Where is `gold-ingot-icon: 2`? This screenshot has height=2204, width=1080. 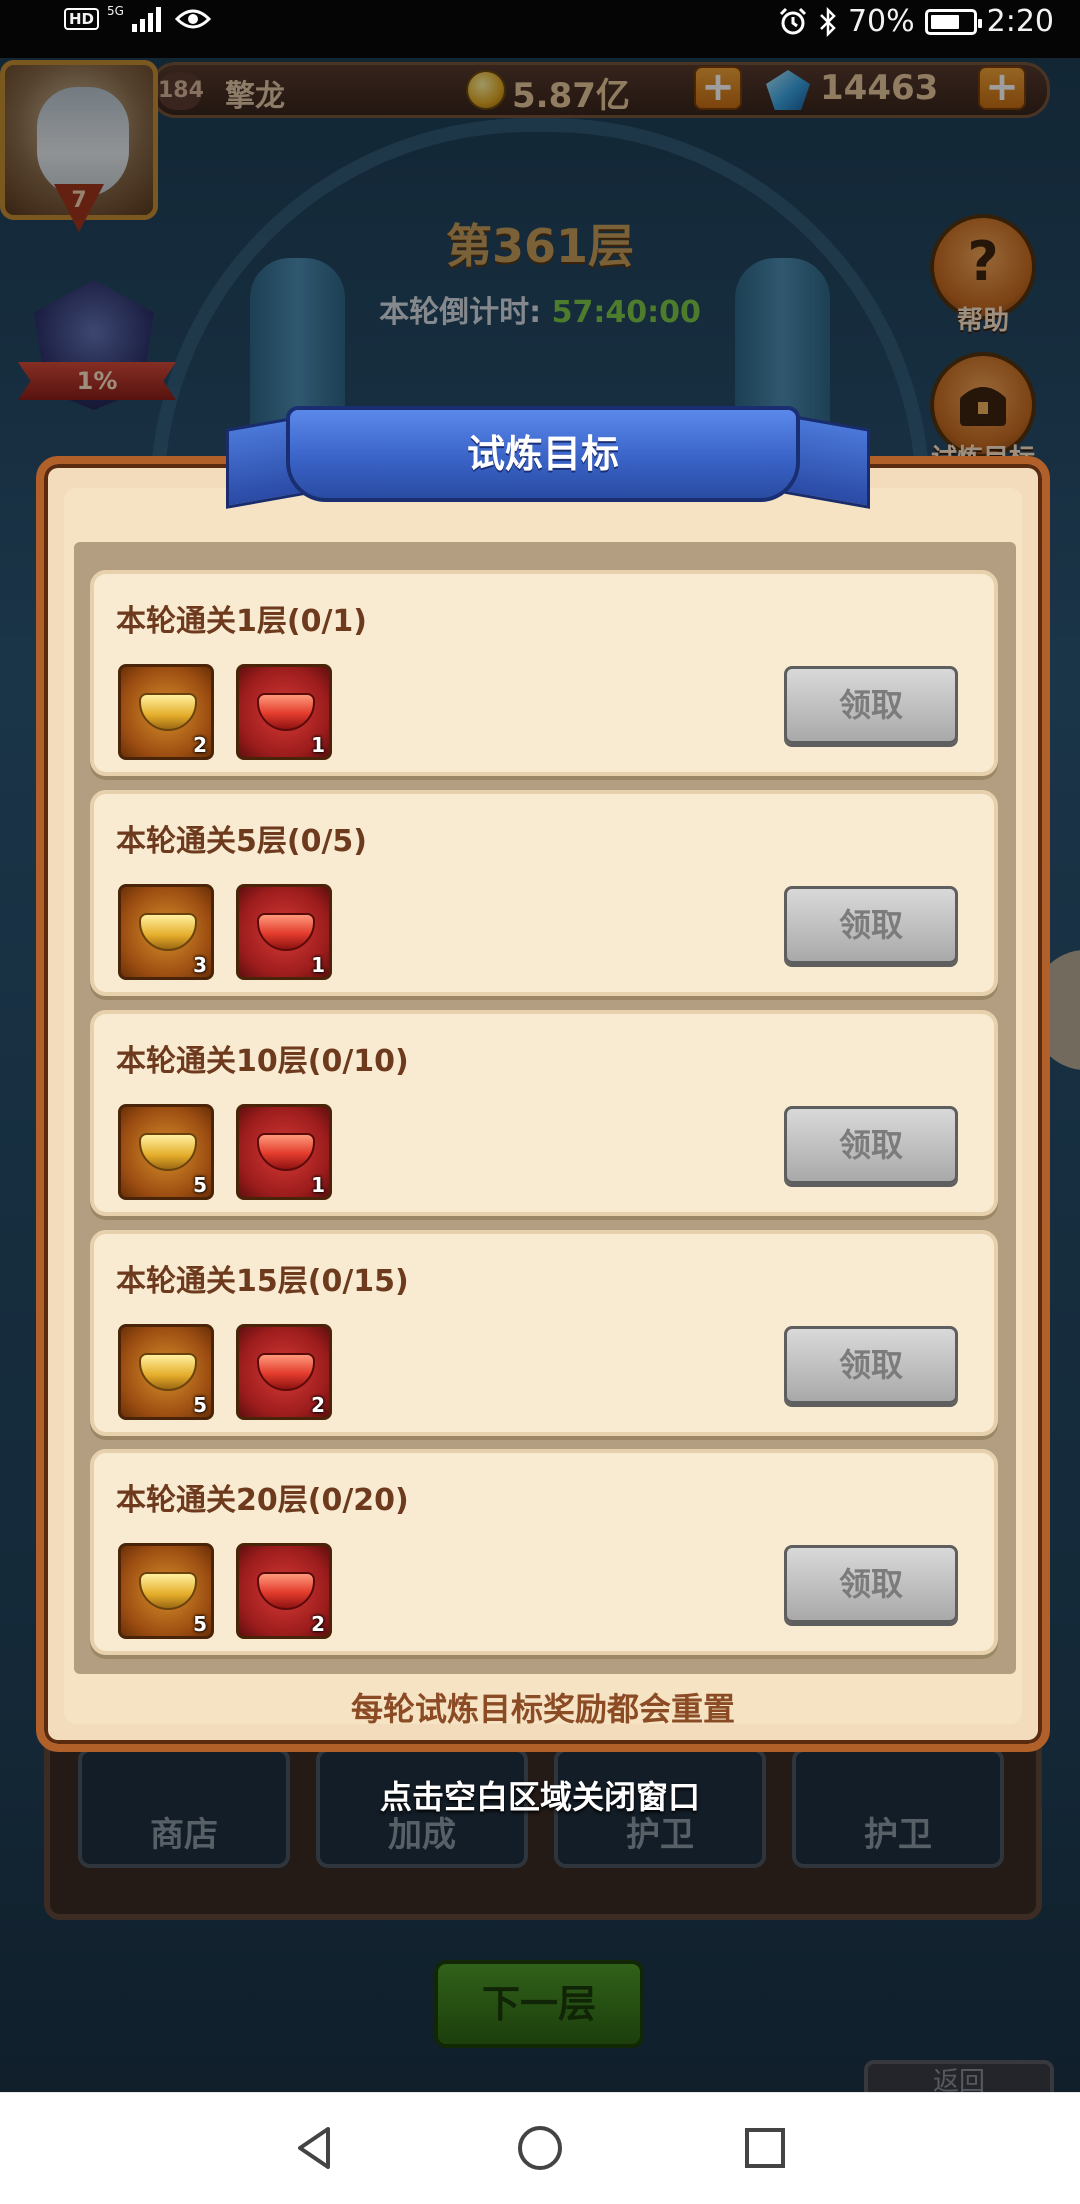 gold-ingot-icon: 2 is located at coordinates (166, 712).